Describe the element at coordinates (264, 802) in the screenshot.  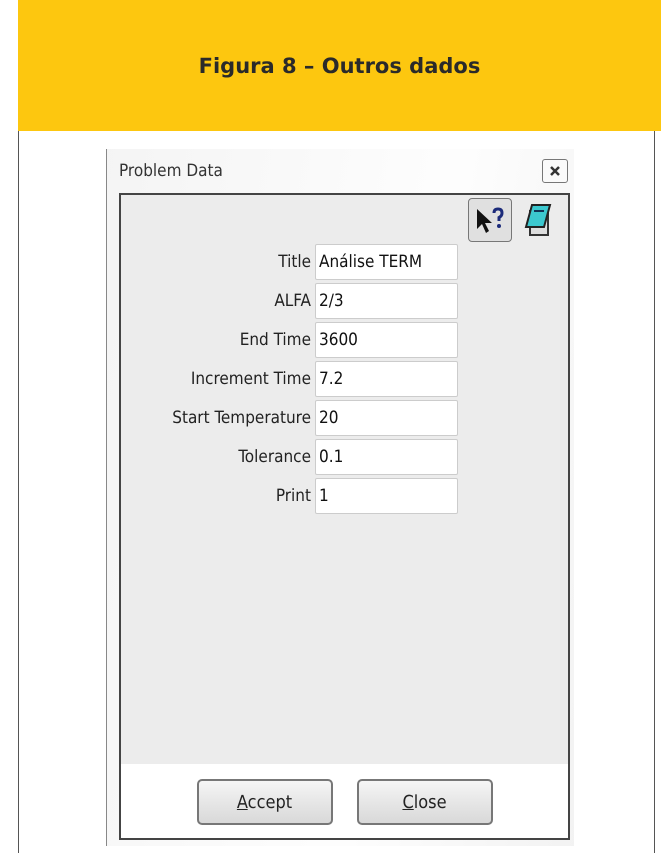
I see `dialog-button: Accept` at that location.